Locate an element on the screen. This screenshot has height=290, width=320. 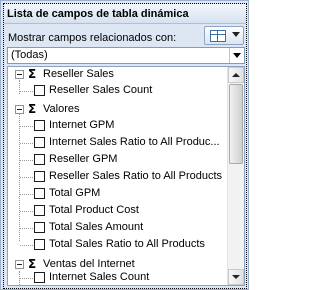
panel-title: Lista de campos de tabla dinámica is located at coordinates (98, 14).